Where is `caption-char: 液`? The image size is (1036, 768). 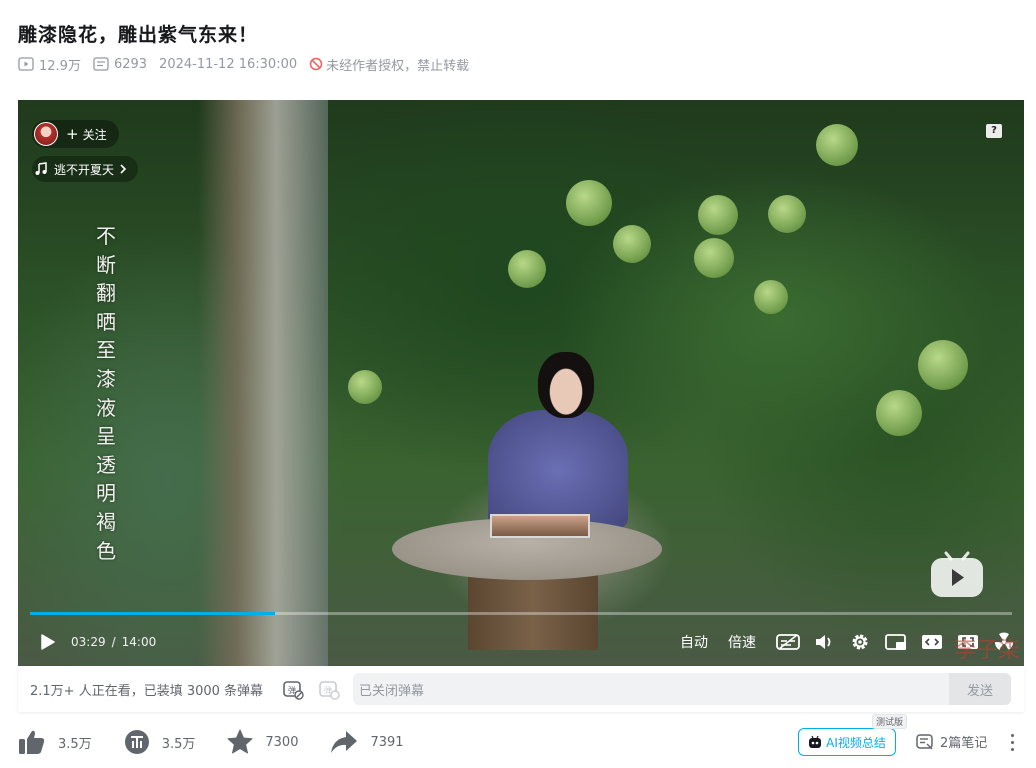
caption-char: 液 is located at coordinates (106, 407).